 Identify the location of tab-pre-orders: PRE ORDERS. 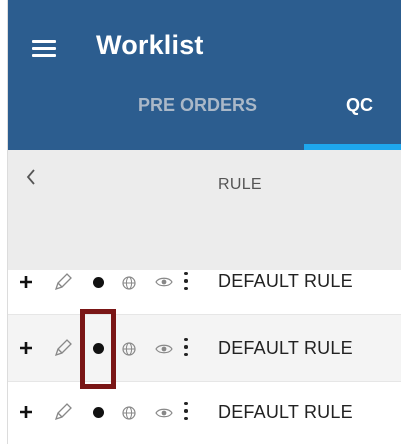
(197, 105).